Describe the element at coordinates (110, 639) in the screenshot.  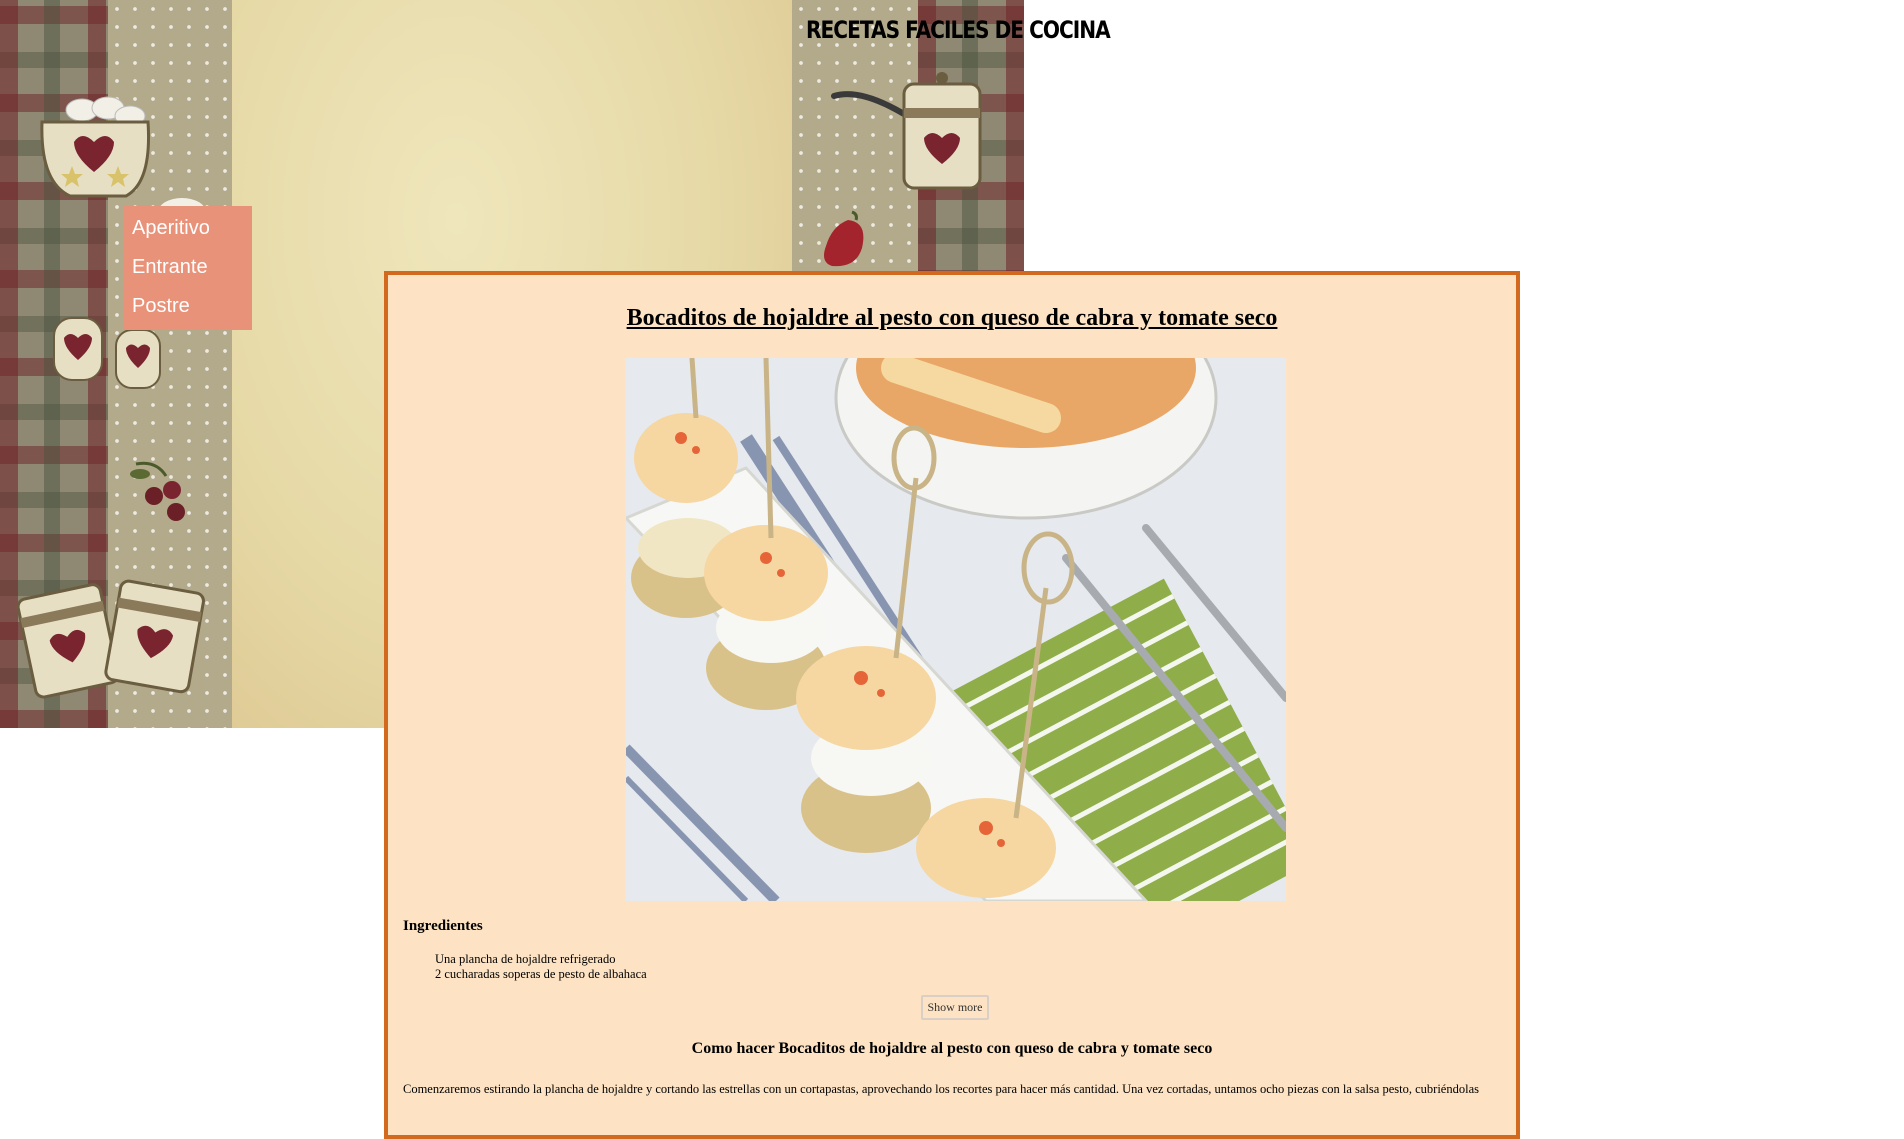
I see `canisters-icon` at that location.